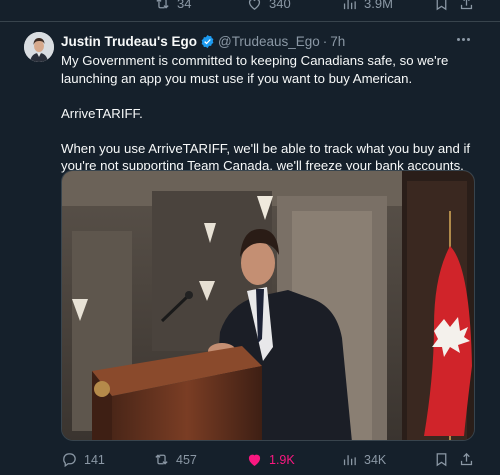  I want to click on views-count: 34K, so click(375, 459).